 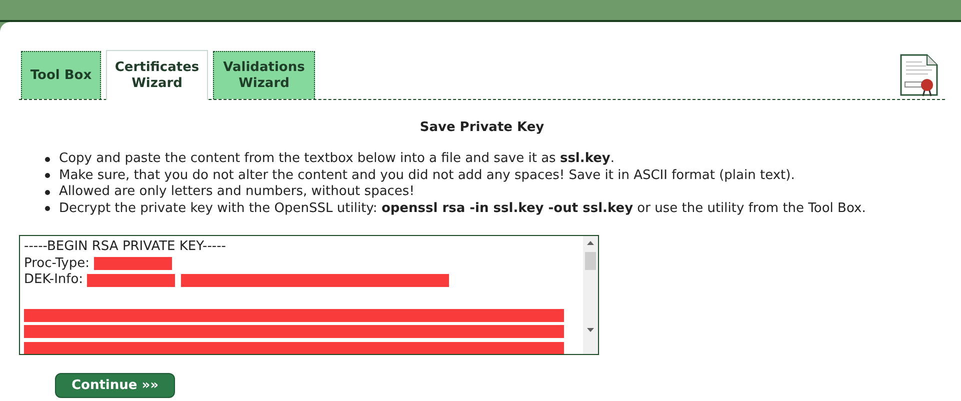 What do you see at coordinates (427, 176) in the screenshot?
I see `instruction-item: Make sure, that you do not alter the content and you did not add any spaces! Save it in ASCII format (plain text).` at bounding box center [427, 176].